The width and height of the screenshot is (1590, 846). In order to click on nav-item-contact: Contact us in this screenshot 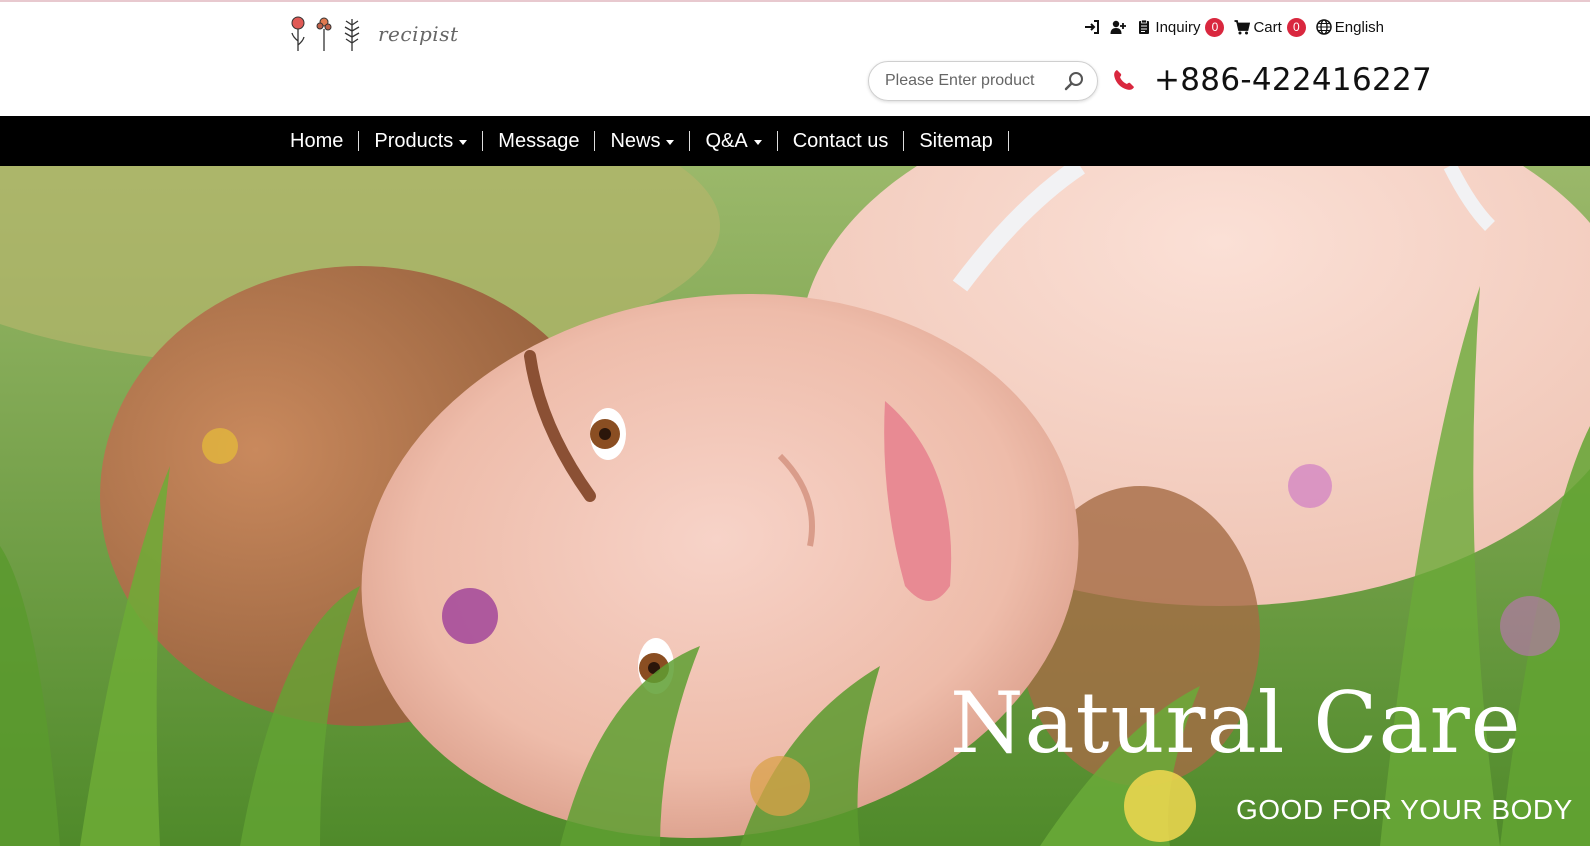, I will do `click(841, 140)`.